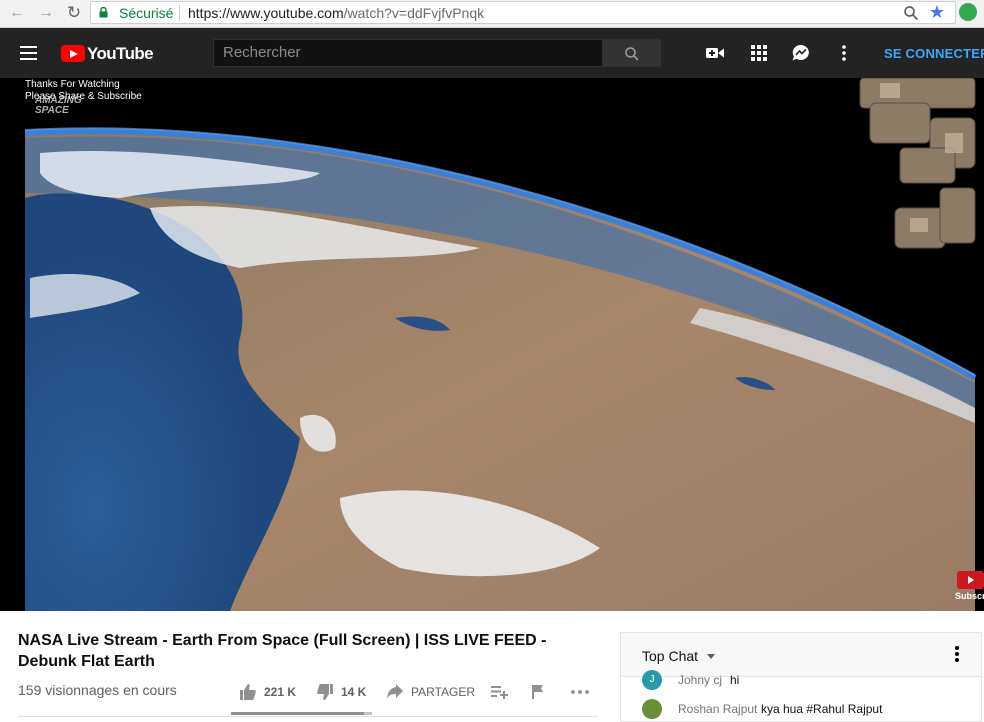 This screenshot has width=984, height=722. I want to click on forward-arrow-icon: →, so click(46, 13).